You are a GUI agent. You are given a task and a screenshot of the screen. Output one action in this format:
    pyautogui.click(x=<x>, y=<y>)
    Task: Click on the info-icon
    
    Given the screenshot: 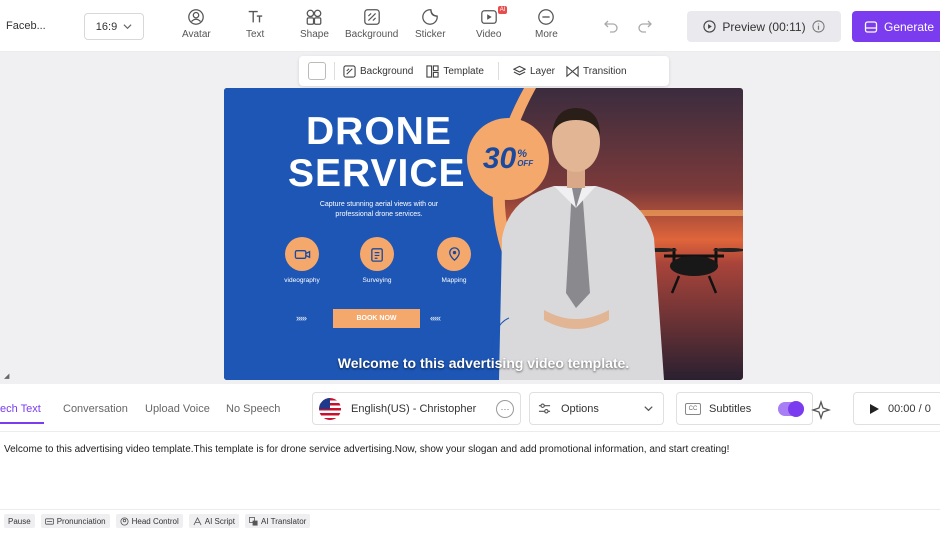 What is the action you would take?
    pyautogui.click(x=818, y=26)
    